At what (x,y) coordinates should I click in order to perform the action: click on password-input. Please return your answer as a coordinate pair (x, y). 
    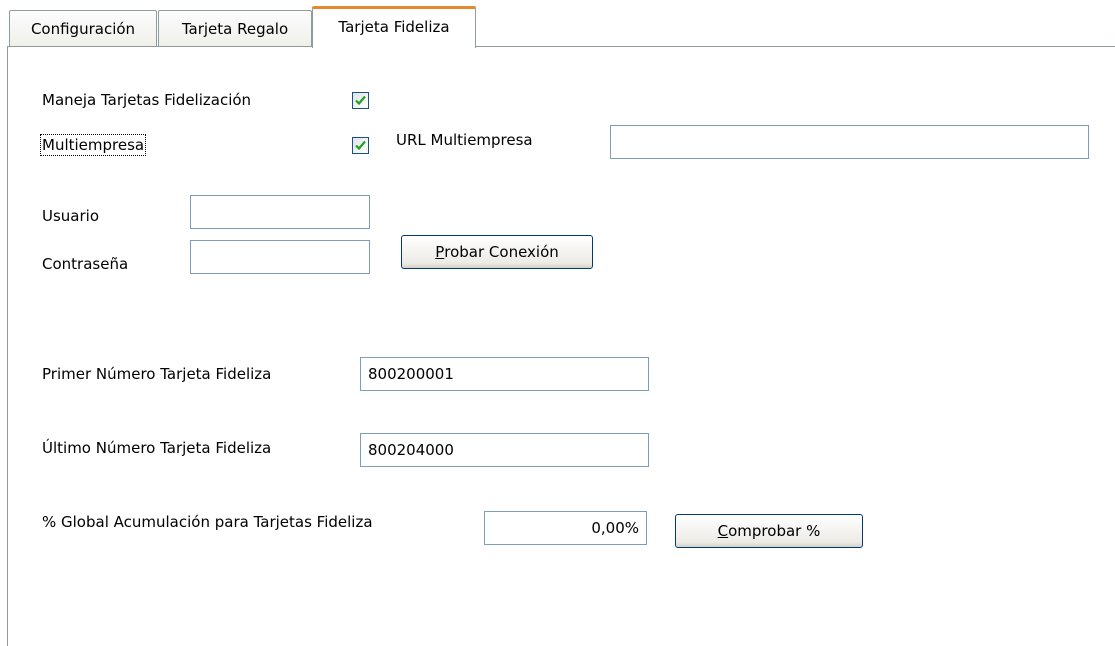
    Looking at the image, I should click on (280, 257).